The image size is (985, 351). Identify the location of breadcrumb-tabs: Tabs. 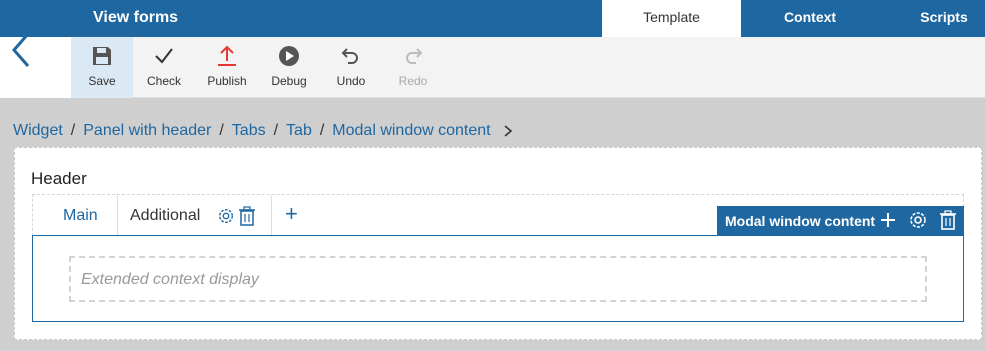
(249, 130).